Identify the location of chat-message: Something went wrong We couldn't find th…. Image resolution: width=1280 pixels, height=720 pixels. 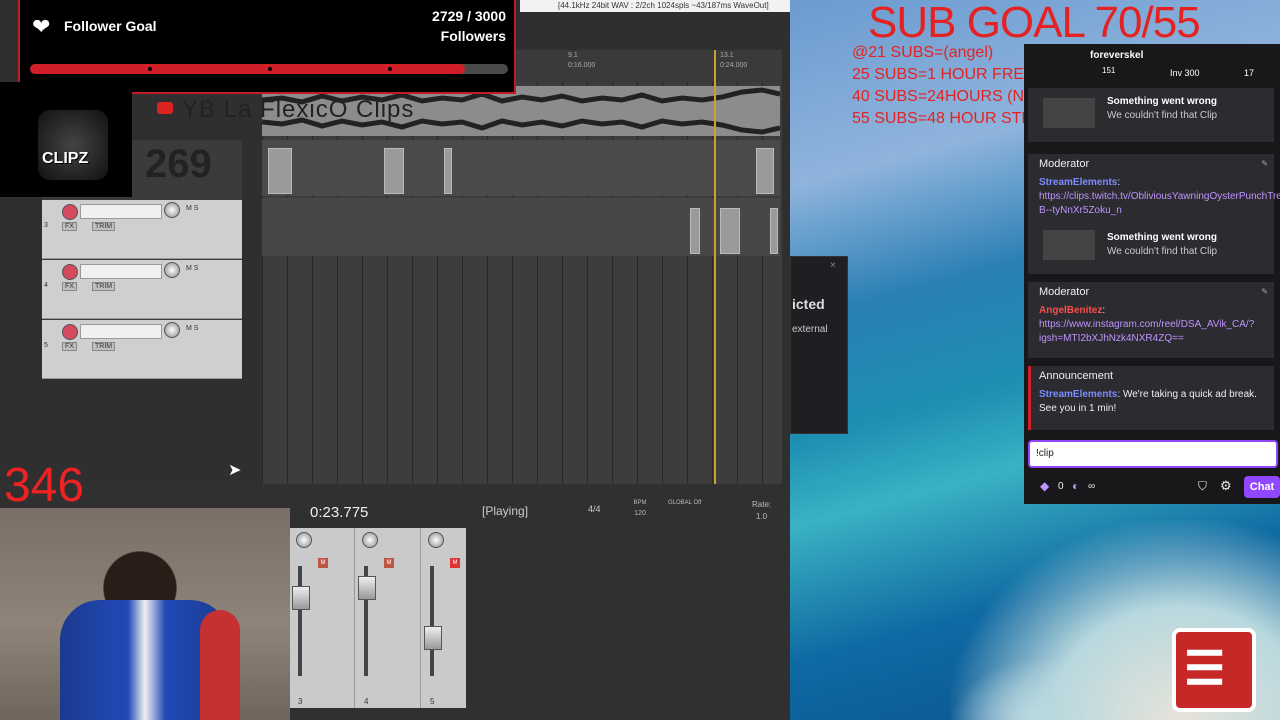
(1151, 115).